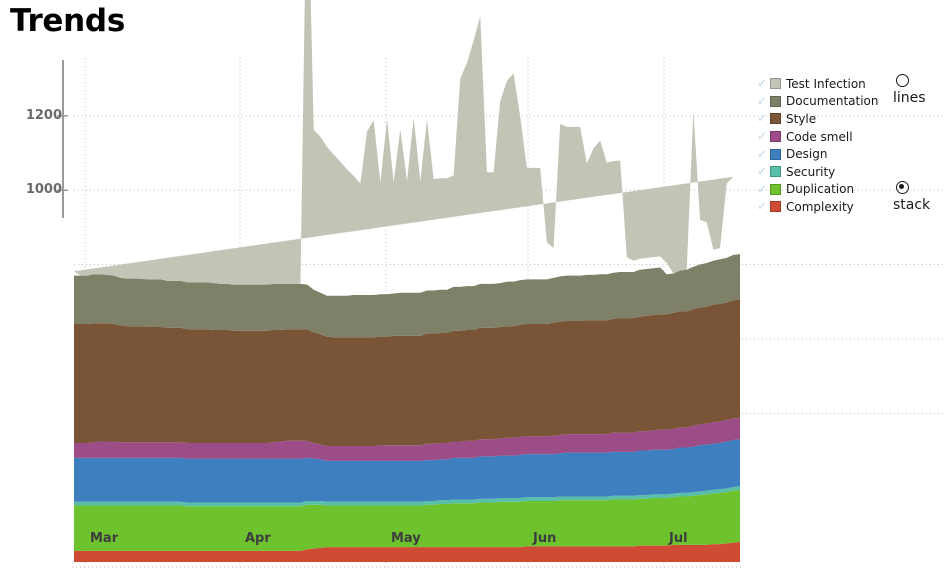 This screenshot has width=946, height=572. Describe the element at coordinates (902, 187) in the screenshot. I see `radio-stack-icon` at that location.